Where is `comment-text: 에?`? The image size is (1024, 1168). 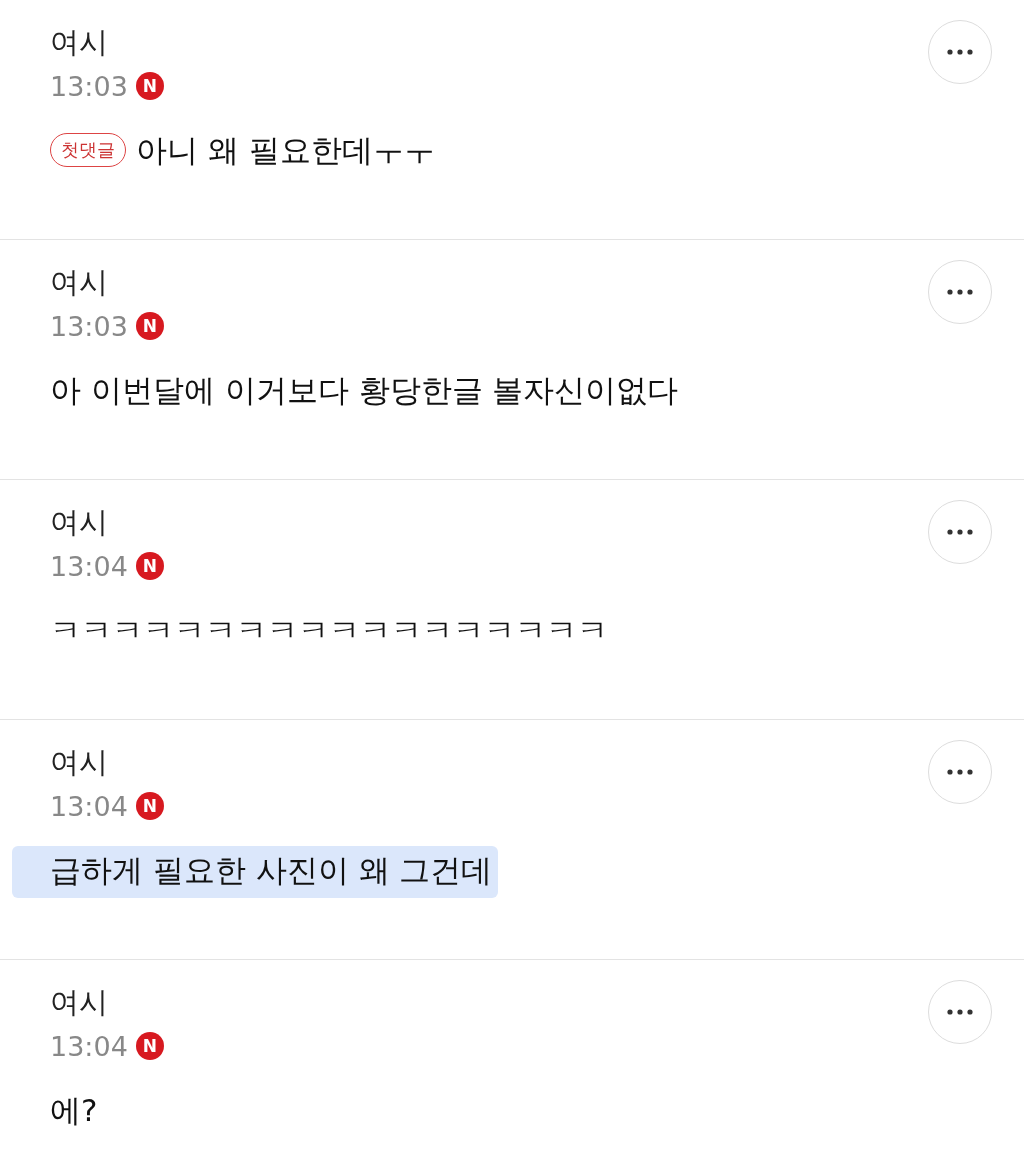 comment-text: 에? is located at coordinates (74, 1110).